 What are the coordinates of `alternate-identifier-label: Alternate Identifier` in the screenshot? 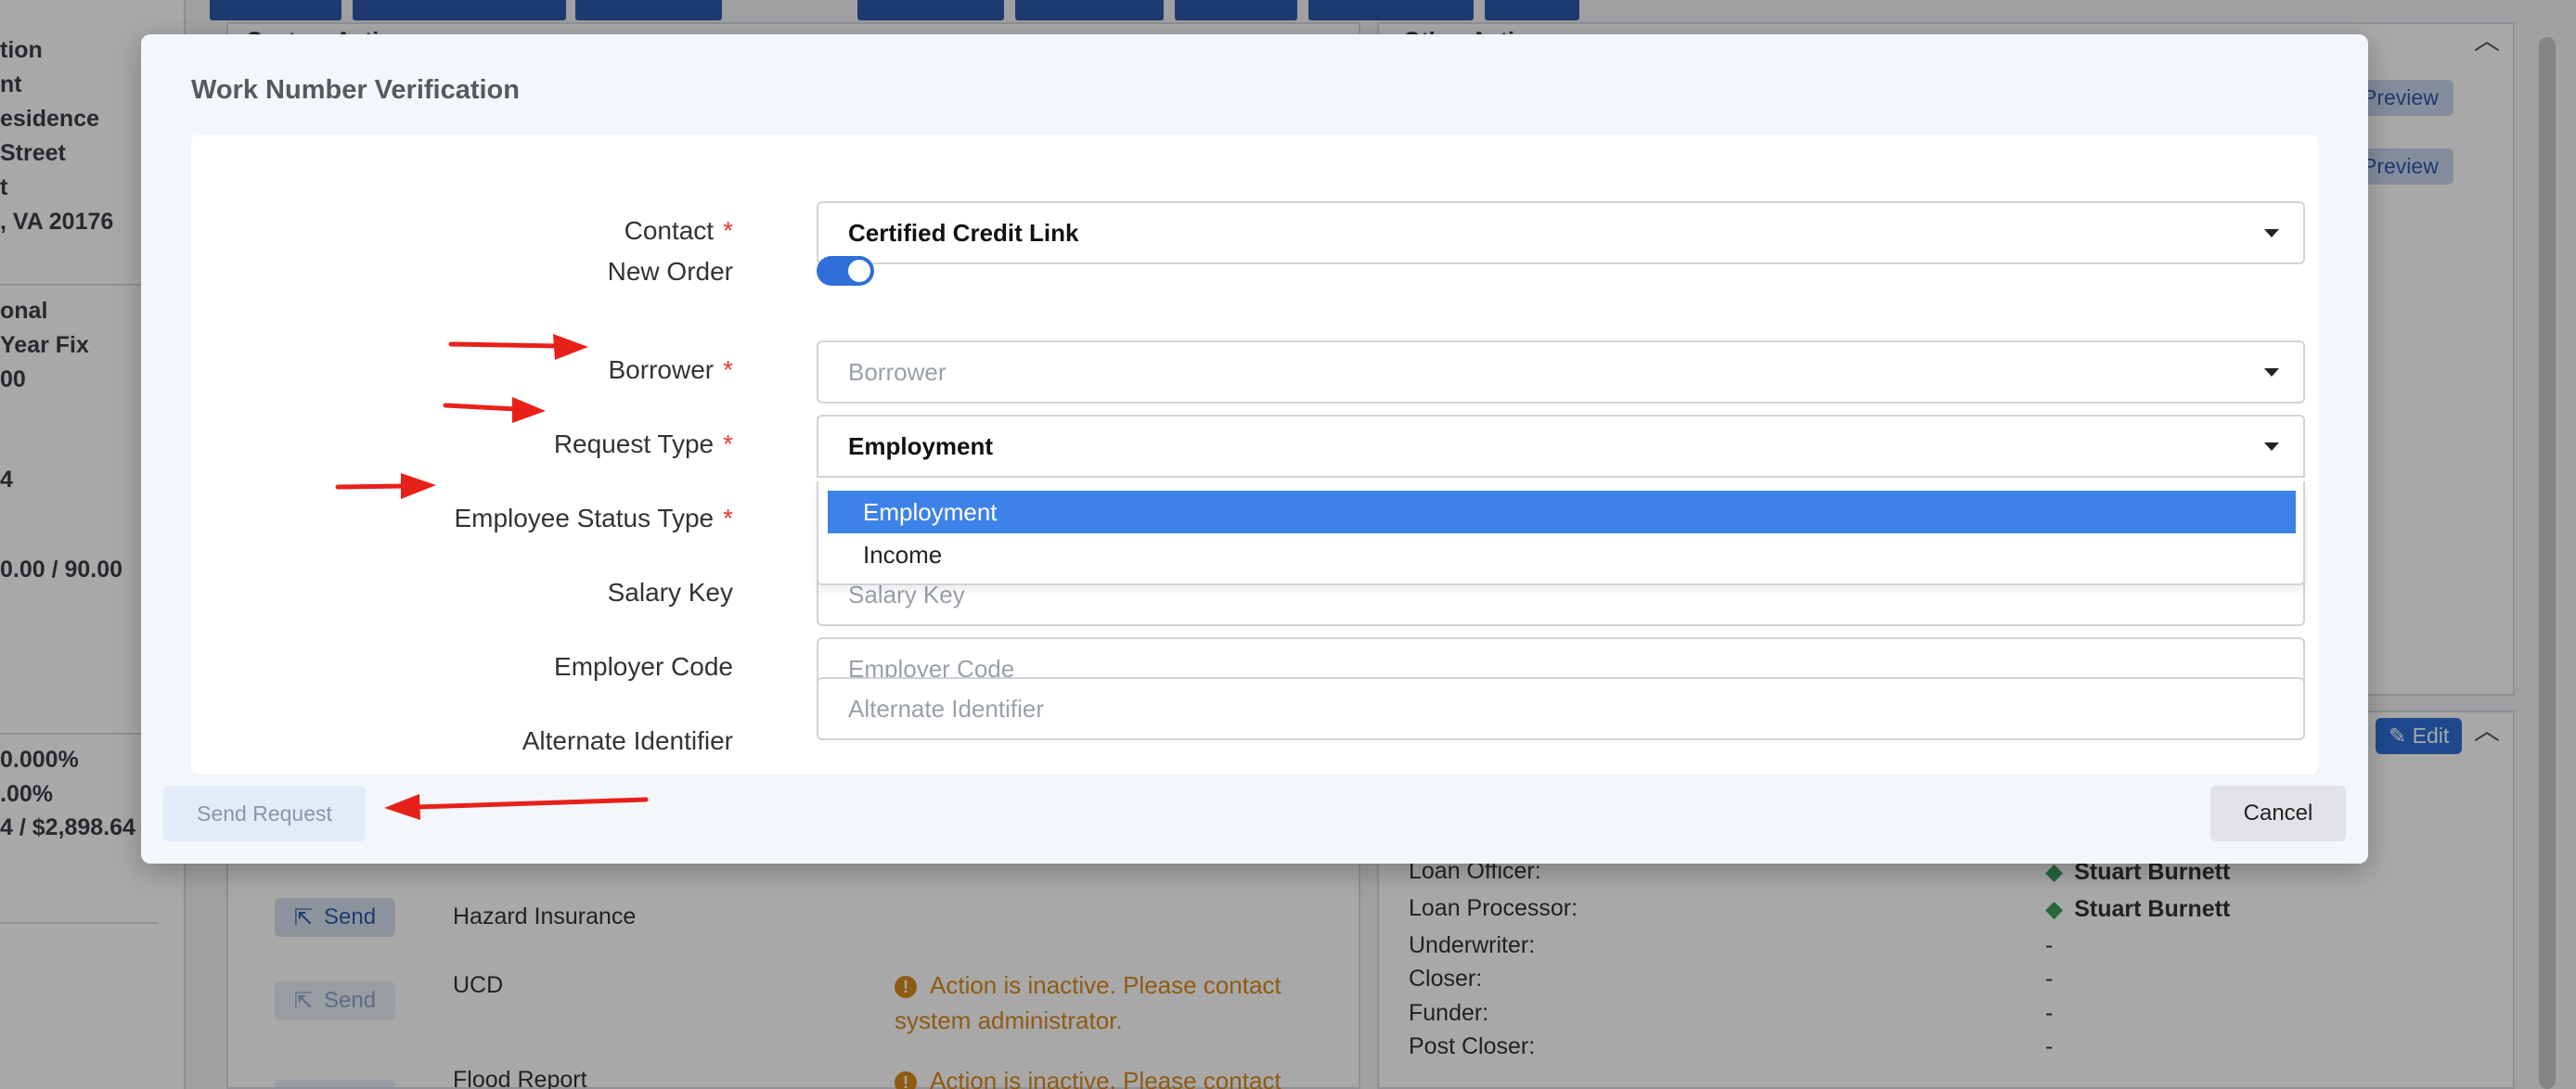 It's located at (627, 740).